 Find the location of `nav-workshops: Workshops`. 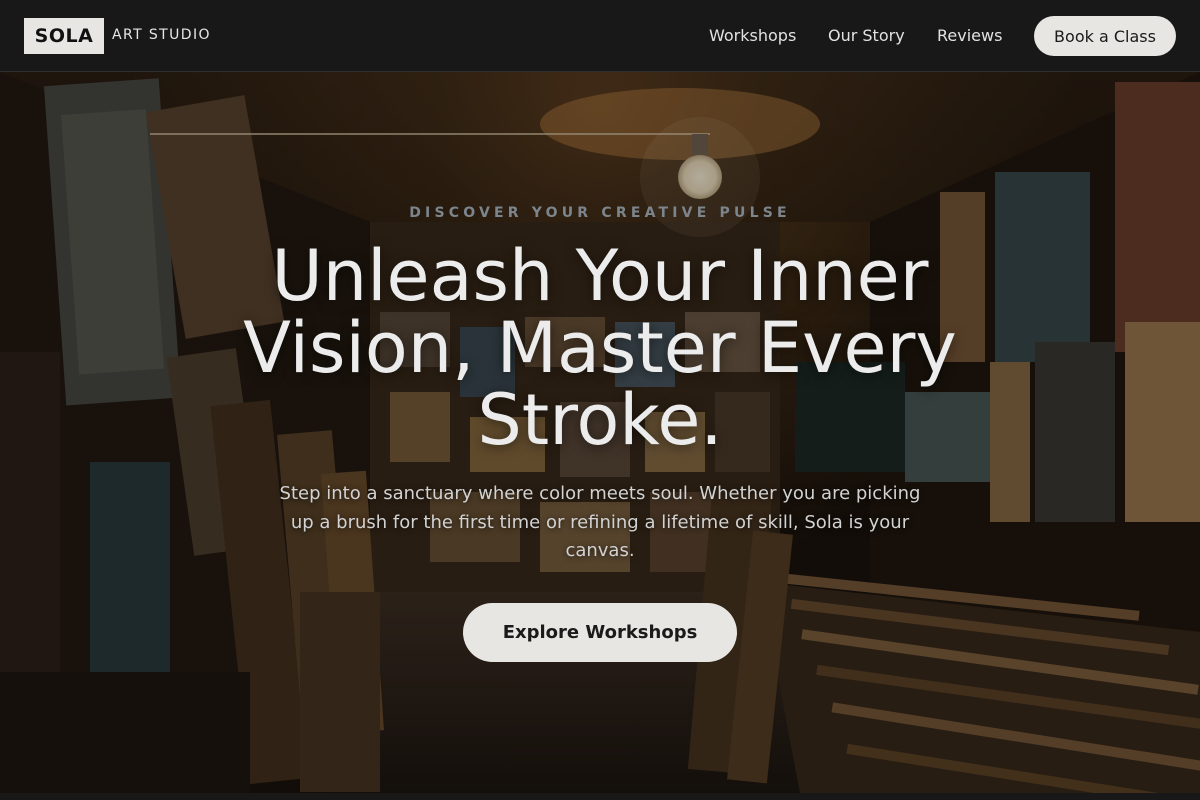

nav-workshops: Workshops is located at coordinates (752, 35).